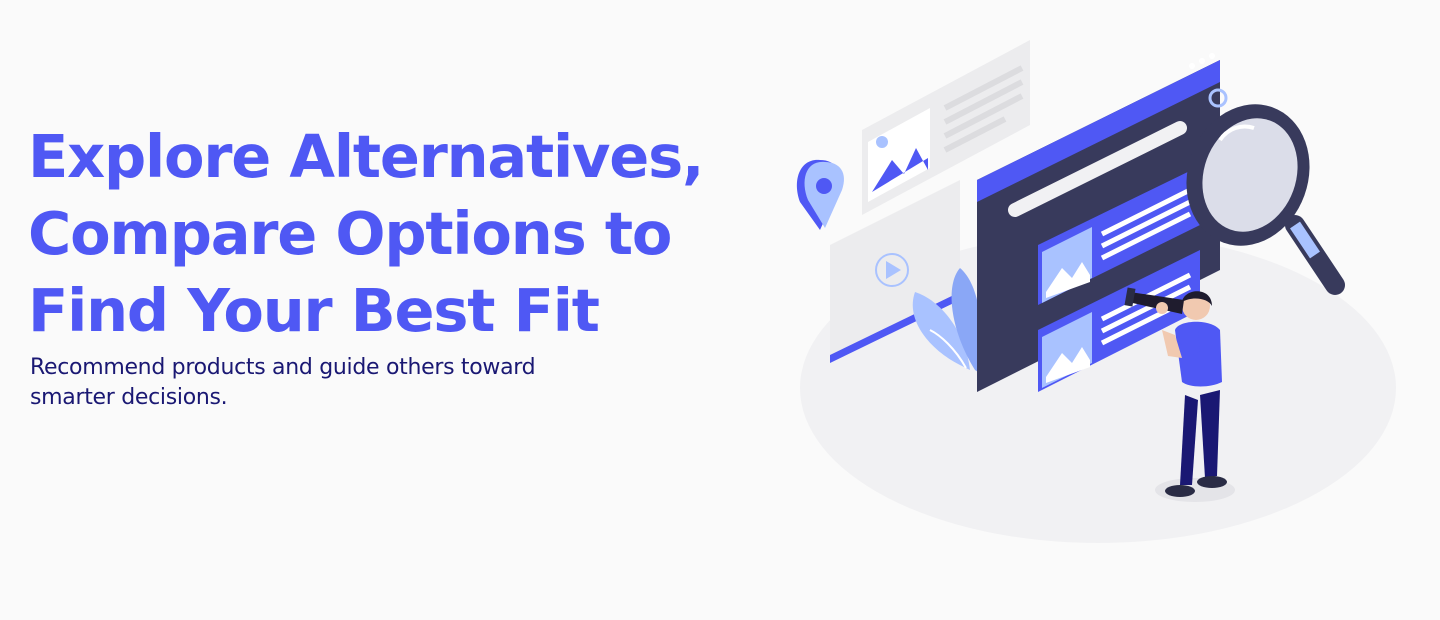 The image size is (1440, 620). What do you see at coordinates (350, 233) in the screenshot?
I see `headline-line-2: Compare Options to` at bounding box center [350, 233].